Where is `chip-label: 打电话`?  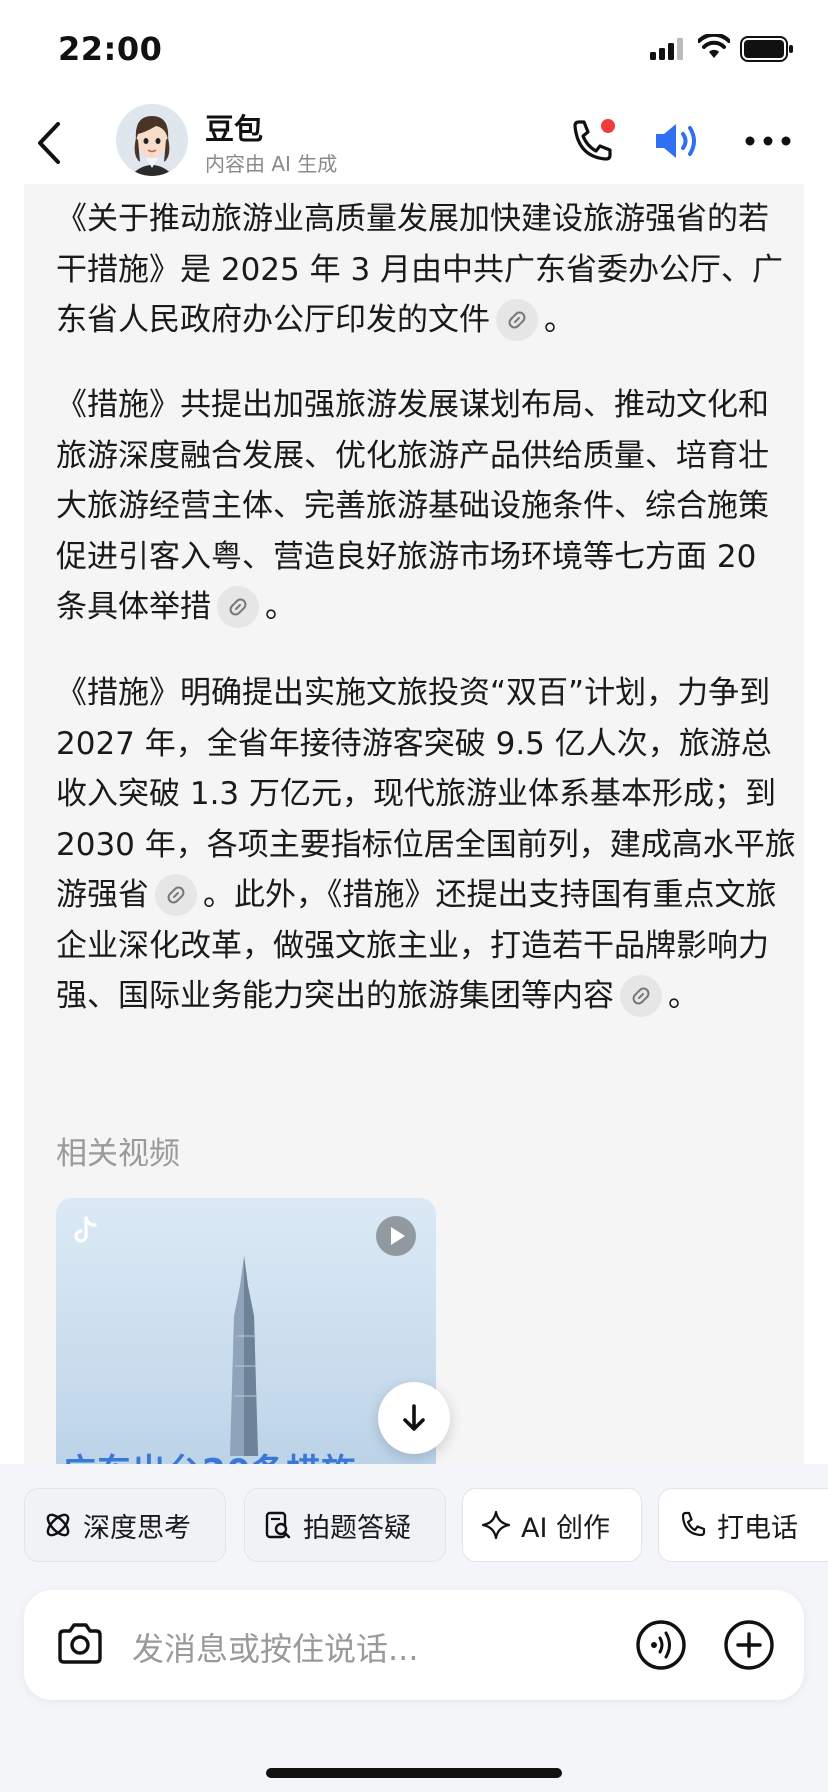 chip-label: 打电话 is located at coordinates (757, 1528).